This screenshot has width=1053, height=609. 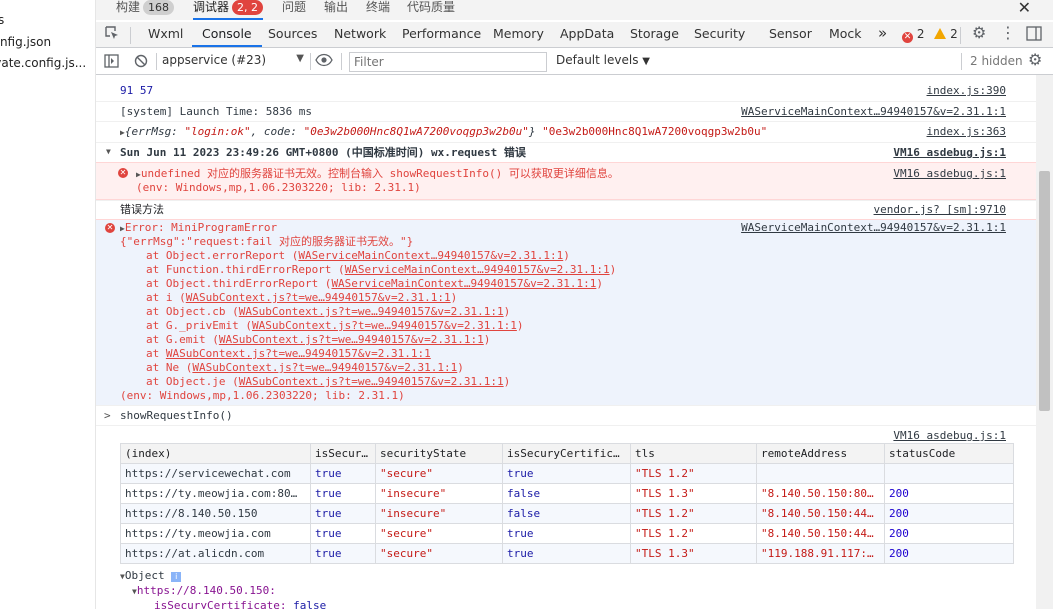 What do you see at coordinates (360, 34) in the screenshot?
I see `tab-network: Network` at bounding box center [360, 34].